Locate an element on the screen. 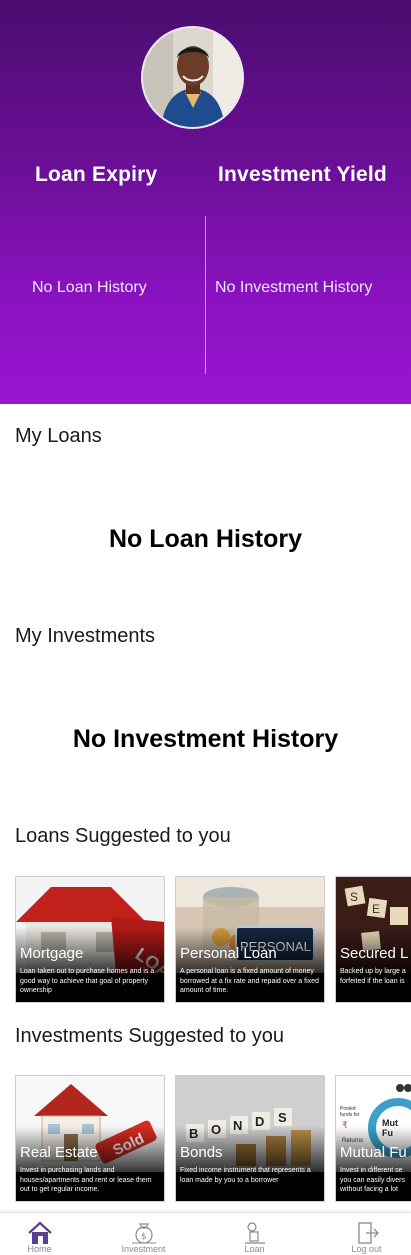 The height and width of the screenshot is (1255, 411). nav-investment: $ Investment is located at coordinates (143, 1234).